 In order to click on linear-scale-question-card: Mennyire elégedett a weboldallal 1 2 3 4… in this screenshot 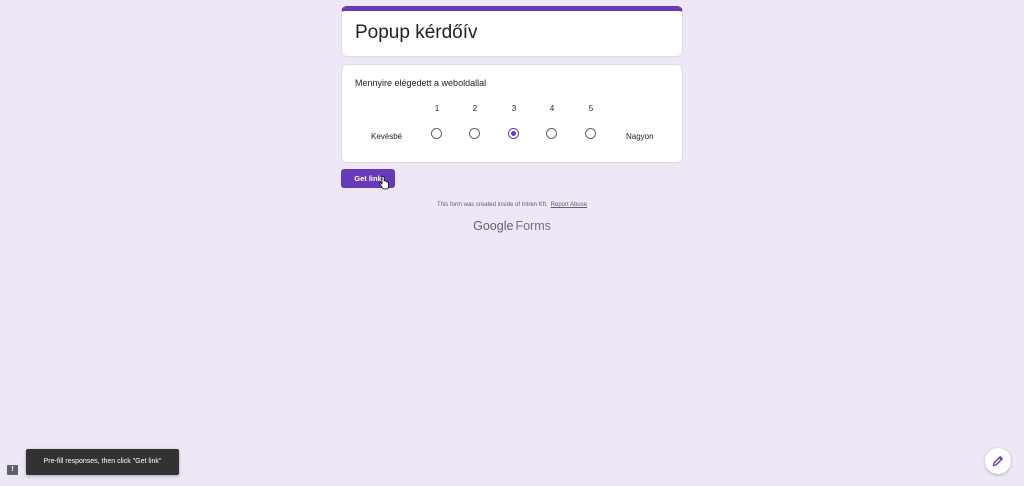, I will do `click(512, 113)`.